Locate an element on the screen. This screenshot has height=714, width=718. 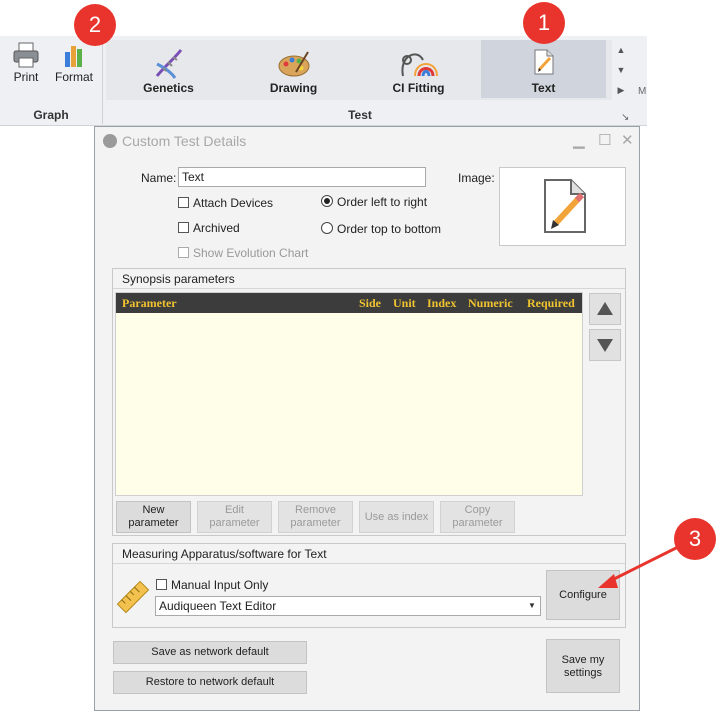
col-side: Side is located at coordinates (370, 303).